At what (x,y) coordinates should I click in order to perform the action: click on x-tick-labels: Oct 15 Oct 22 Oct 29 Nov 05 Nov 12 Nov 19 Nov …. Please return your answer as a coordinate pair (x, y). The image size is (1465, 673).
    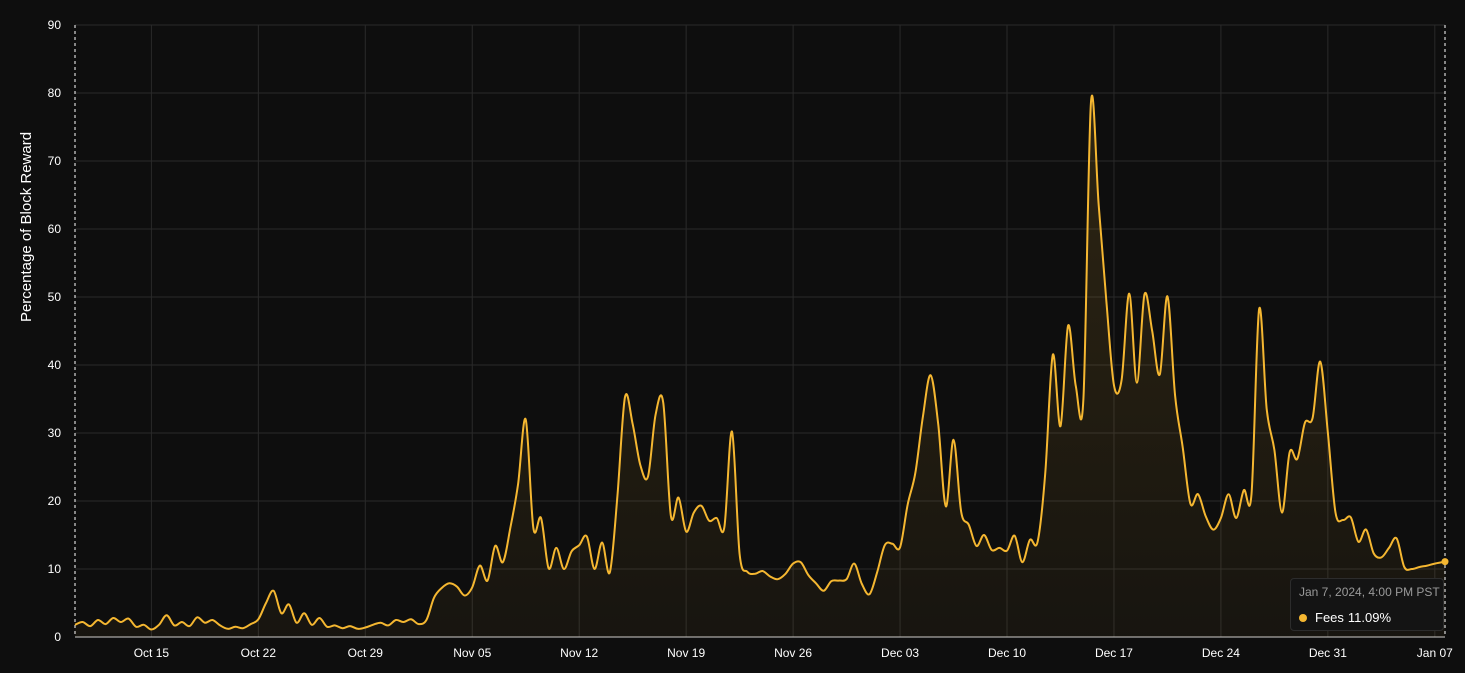
    Looking at the image, I should click on (793, 653).